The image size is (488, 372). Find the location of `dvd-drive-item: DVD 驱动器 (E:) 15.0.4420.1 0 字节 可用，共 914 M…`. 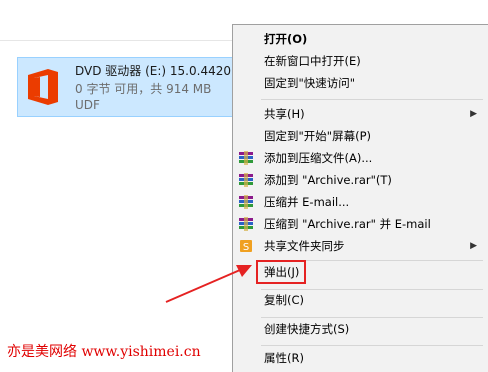

dvd-drive-item: DVD 驱动器 (E:) 15.0.4420.1 0 字节 可用，共 914 M… is located at coordinates (137, 87).